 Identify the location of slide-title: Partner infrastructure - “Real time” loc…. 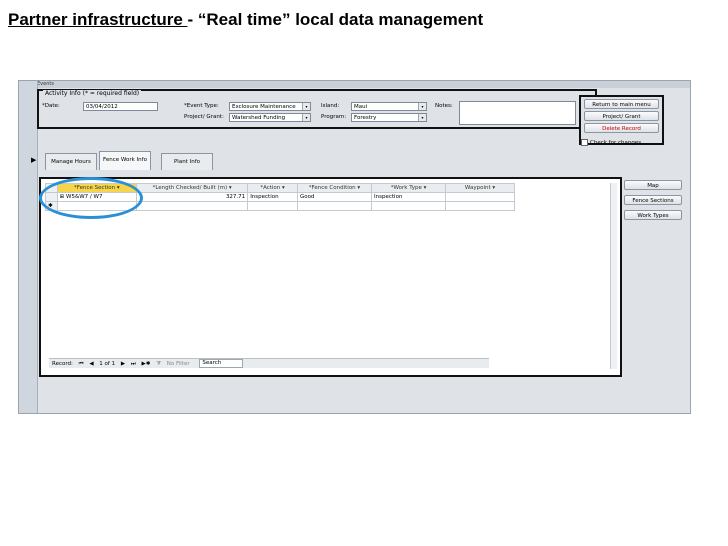
(245, 20).